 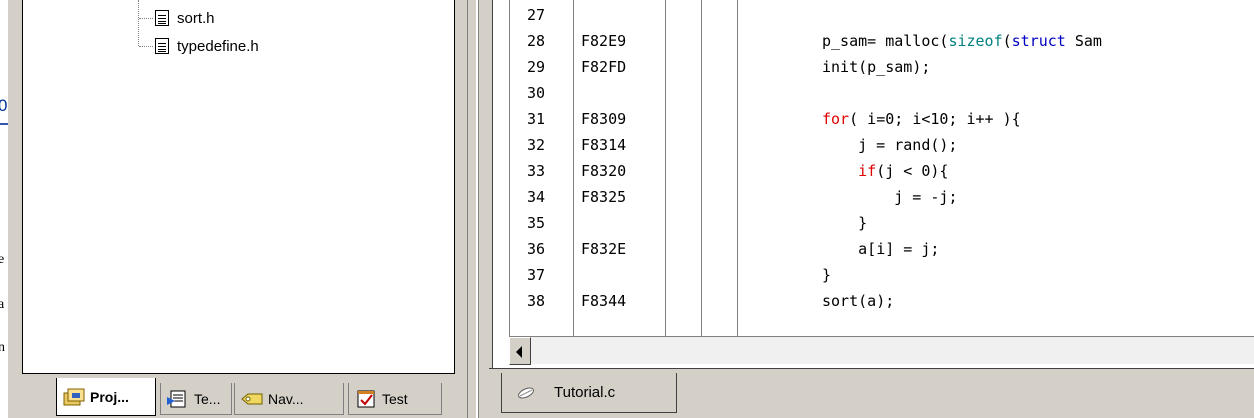 What do you see at coordinates (604, 171) in the screenshot?
I see `line-address: F8320` at bounding box center [604, 171].